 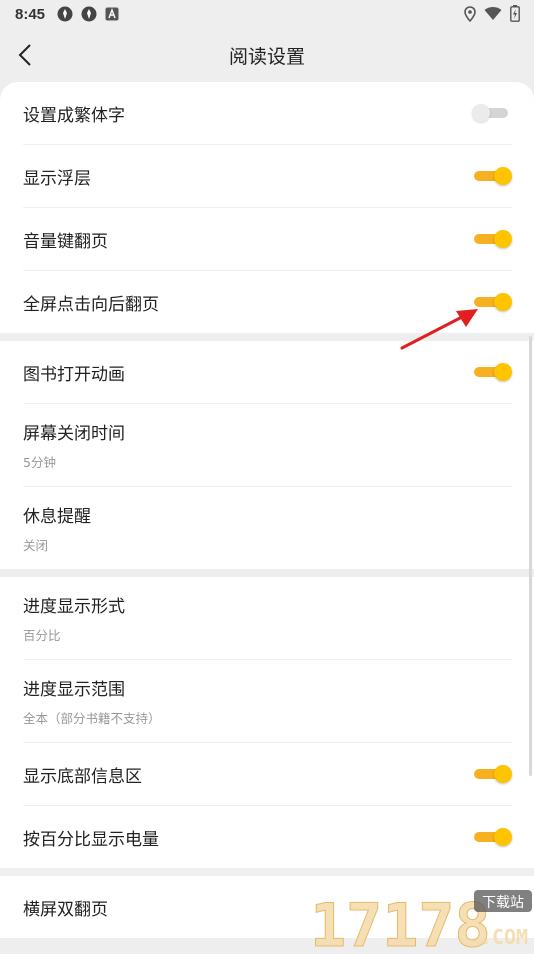 I want to click on location-icon, so click(x=470, y=13).